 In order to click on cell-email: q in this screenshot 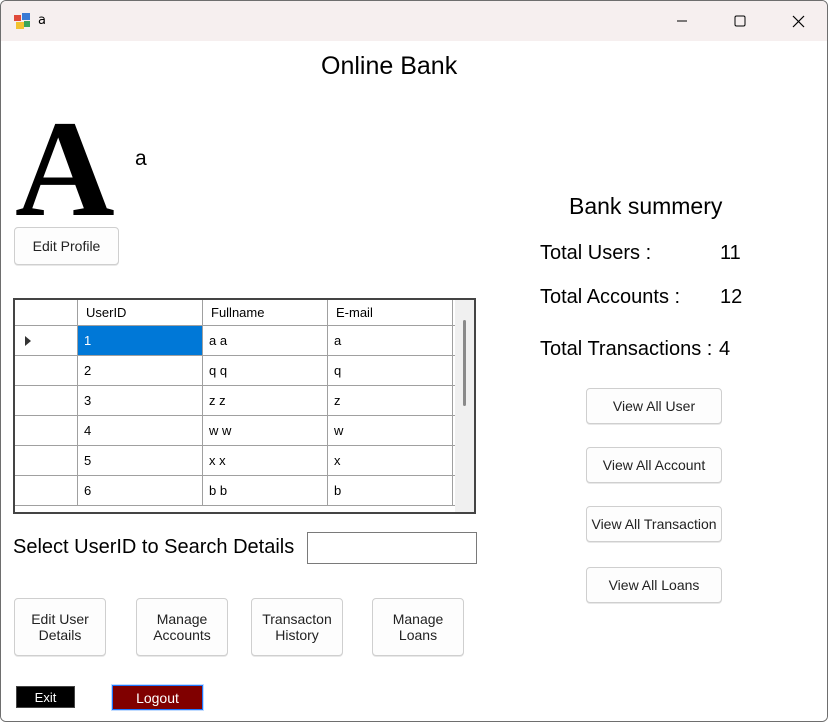, I will do `click(390, 370)`.